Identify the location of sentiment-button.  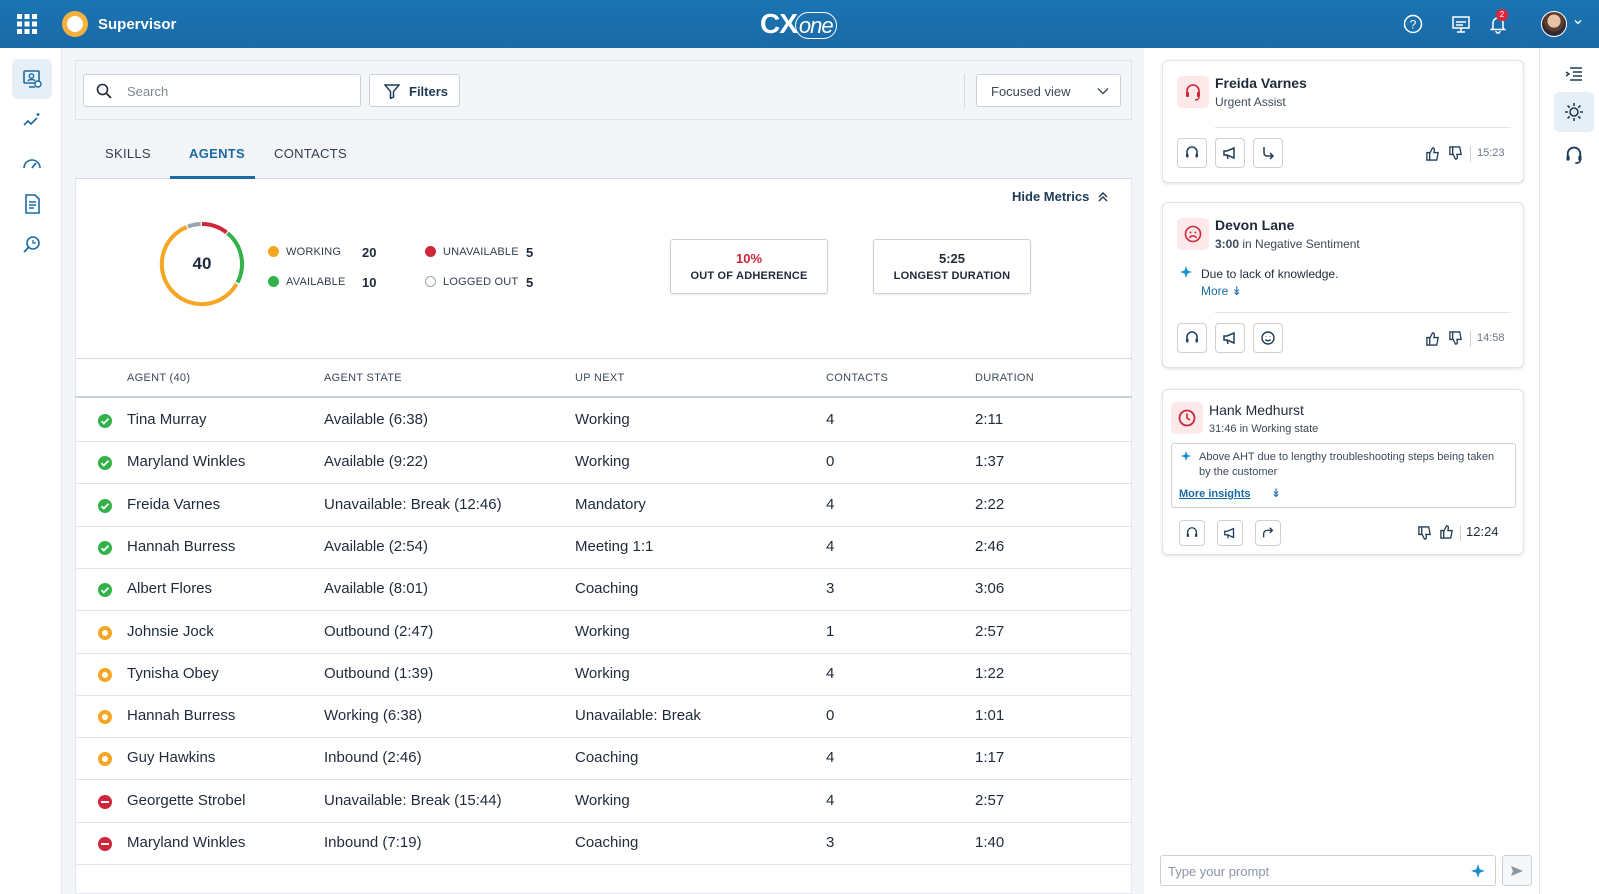
(1268, 338).